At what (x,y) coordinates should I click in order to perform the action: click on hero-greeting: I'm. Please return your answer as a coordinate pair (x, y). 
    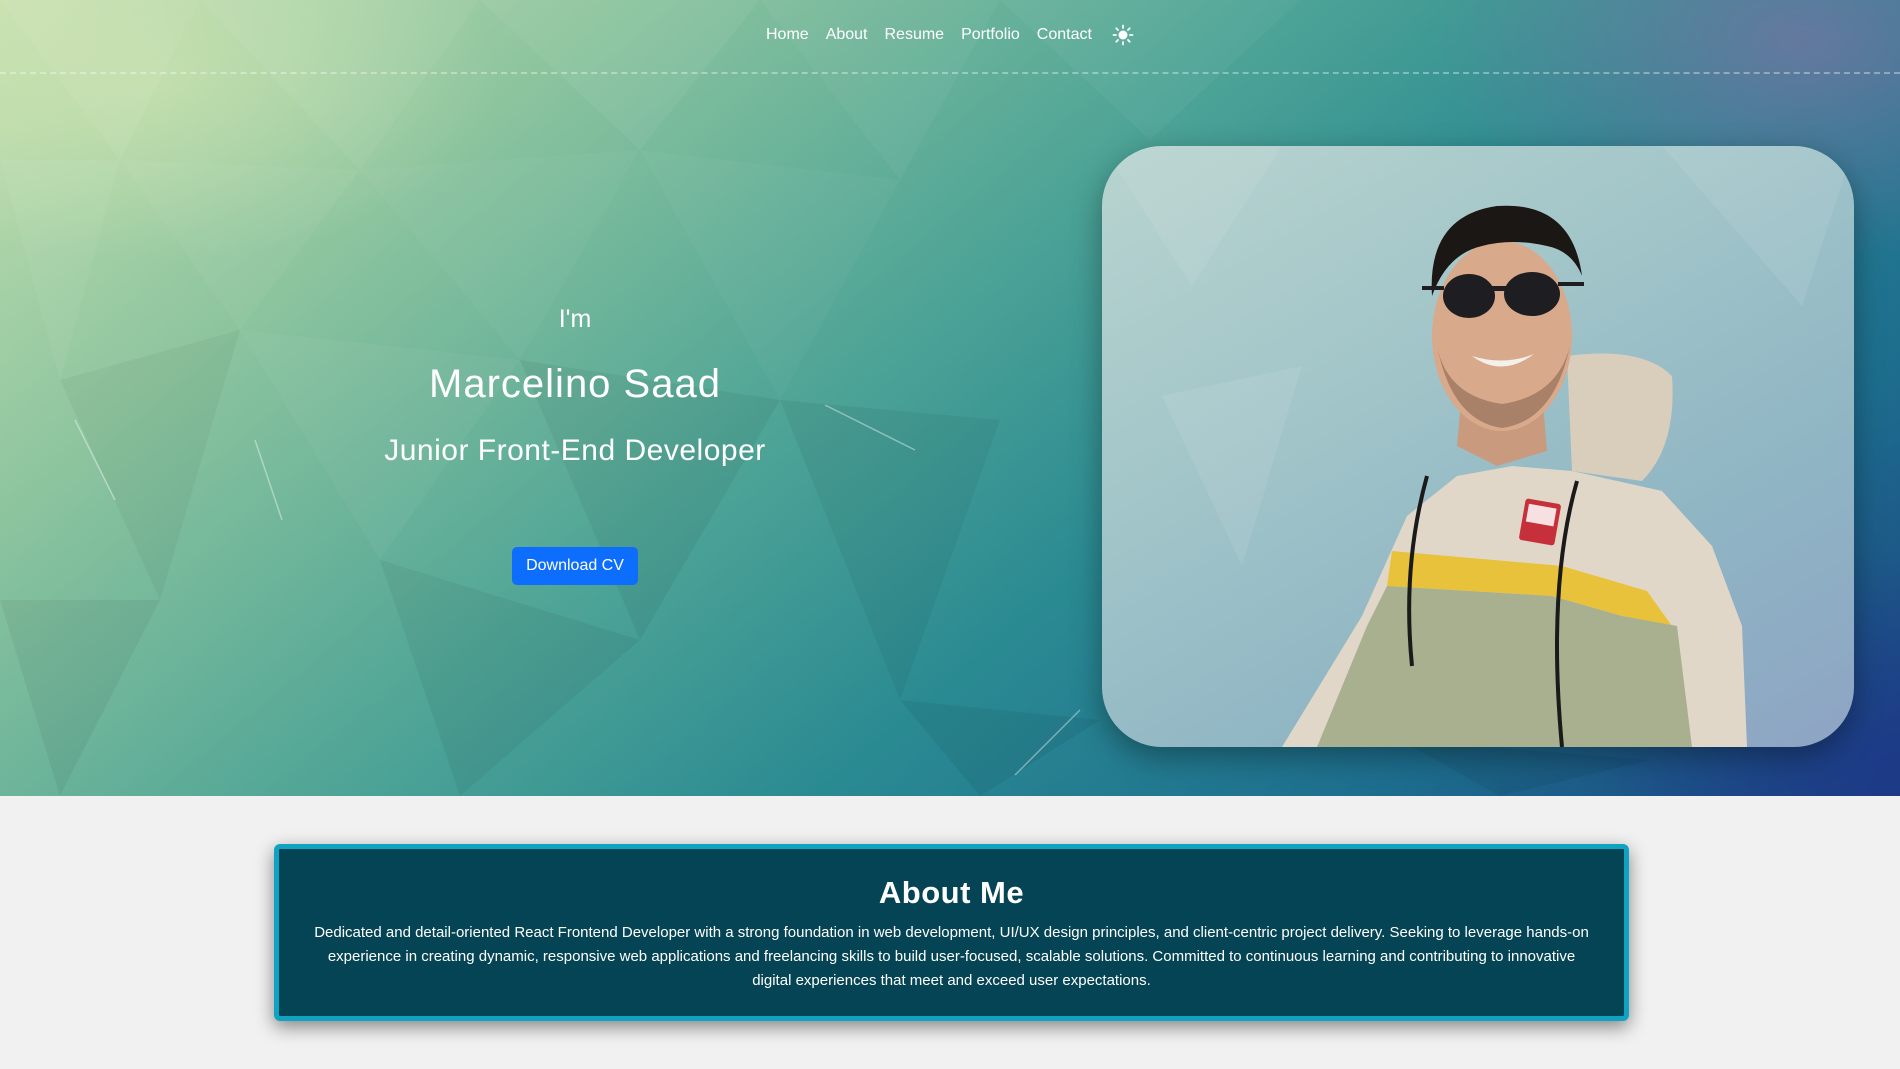
    Looking at the image, I should click on (575, 319).